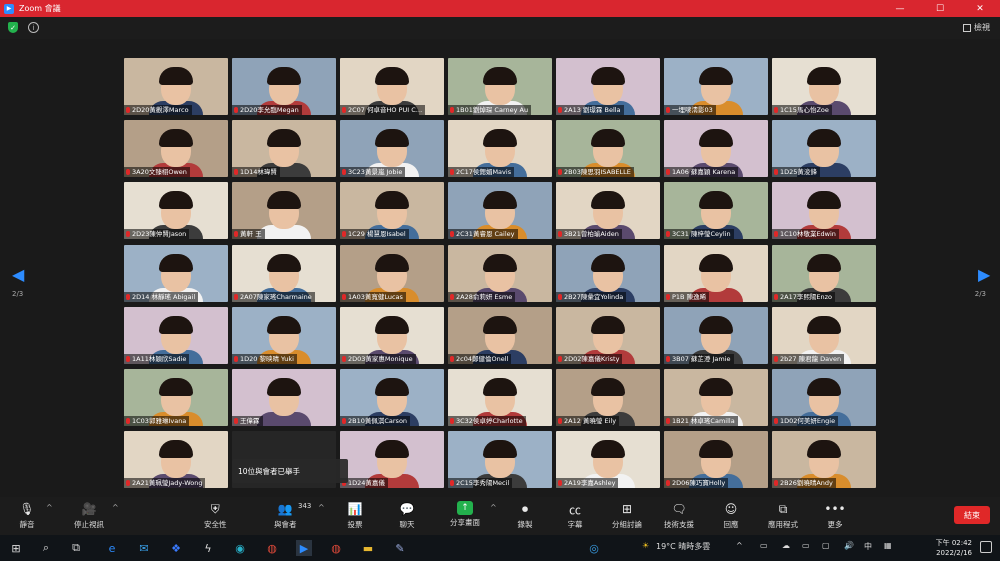  What do you see at coordinates (16, 548) in the screenshot?
I see `windows-start-icon: ⊞` at bounding box center [16, 548].